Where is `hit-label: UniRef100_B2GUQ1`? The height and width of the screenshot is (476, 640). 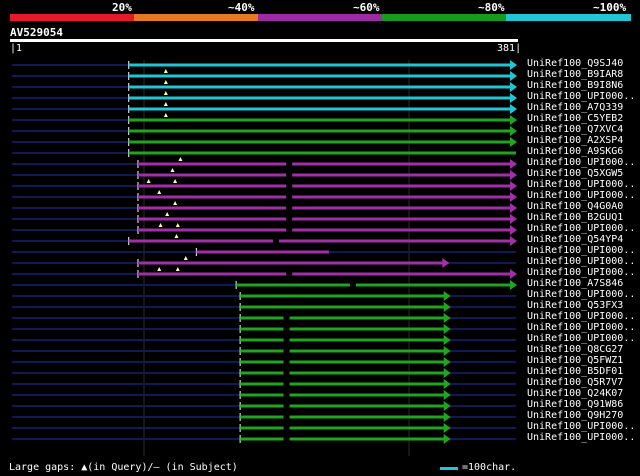
hit-label: UniRef100_B2GUQ1 is located at coordinates (575, 217).